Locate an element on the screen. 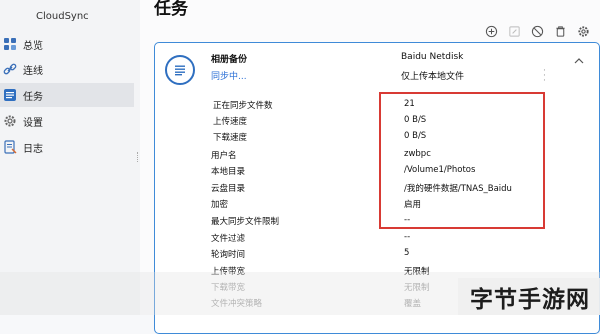  detail-label: 加密 is located at coordinates (220, 205).